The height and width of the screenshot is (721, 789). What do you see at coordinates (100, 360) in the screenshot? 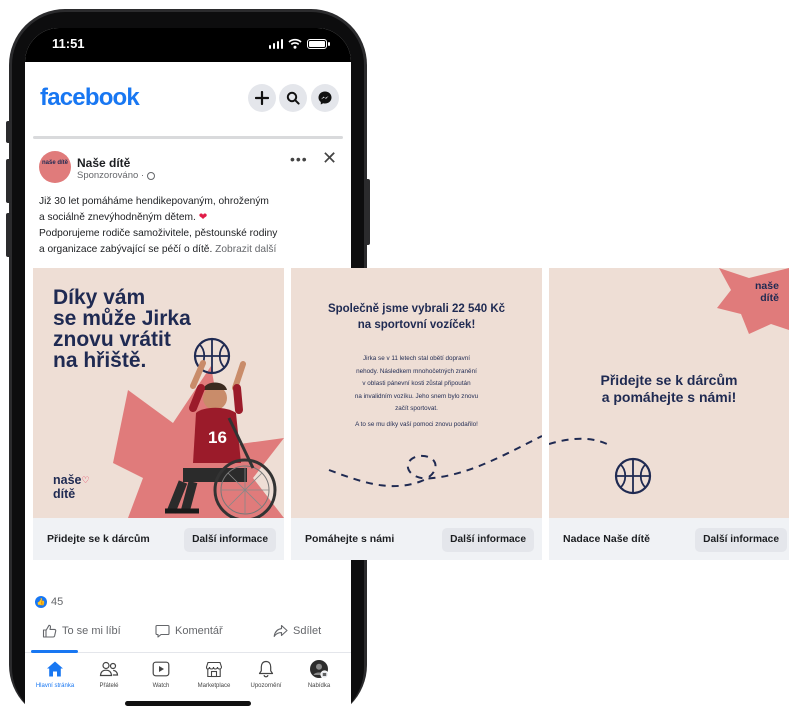
I see `card-1-headline-line: na hřiště.` at bounding box center [100, 360].